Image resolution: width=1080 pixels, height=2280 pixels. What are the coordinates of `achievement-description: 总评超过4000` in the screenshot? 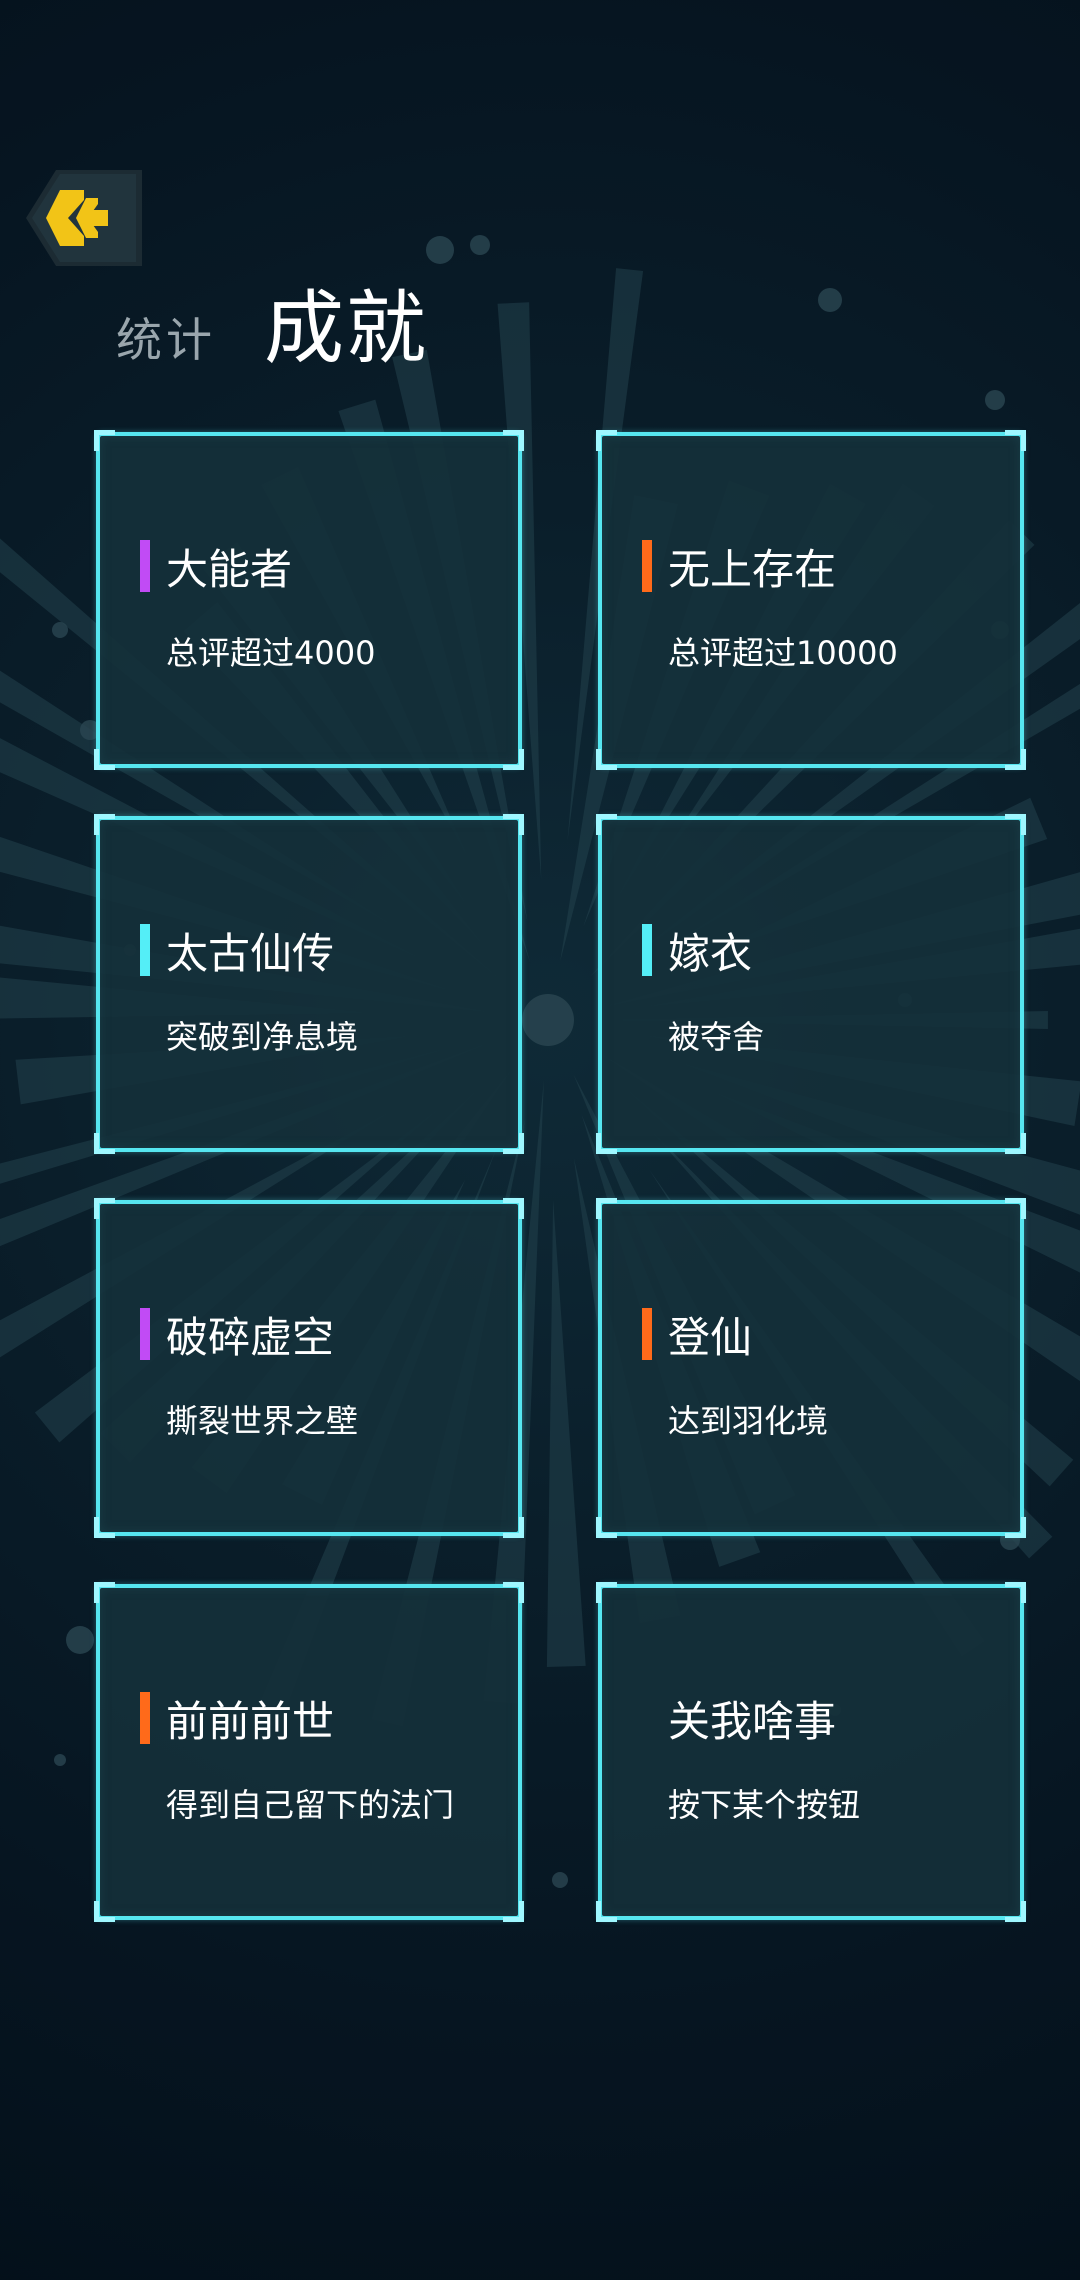 It's located at (271, 653).